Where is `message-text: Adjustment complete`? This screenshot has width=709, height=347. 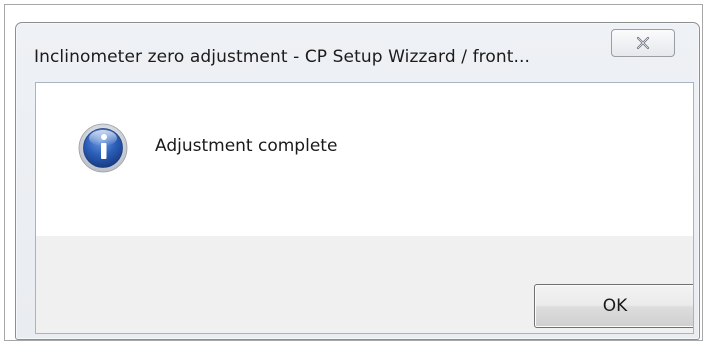 message-text: Adjustment complete is located at coordinates (246, 146).